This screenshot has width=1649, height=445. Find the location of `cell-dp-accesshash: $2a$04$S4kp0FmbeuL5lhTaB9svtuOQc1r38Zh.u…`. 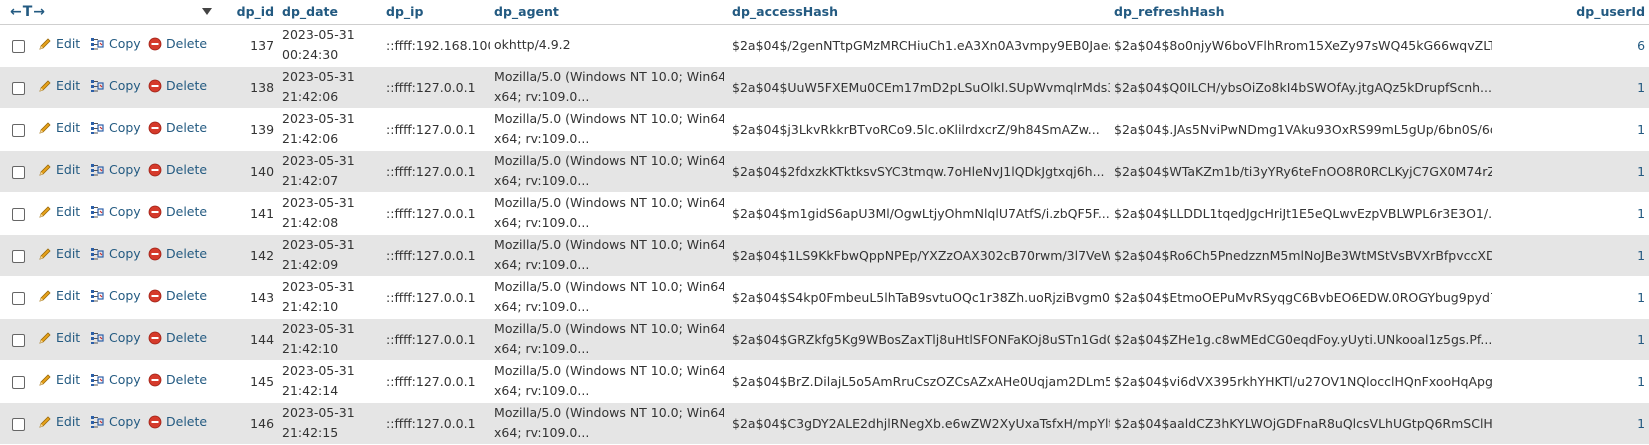

cell-dp-accesshash: $2a$04$S4kp0FmbeuL5lhTaB9svtuOQc1r38Zh.u… is located at coordinates (919, 297).